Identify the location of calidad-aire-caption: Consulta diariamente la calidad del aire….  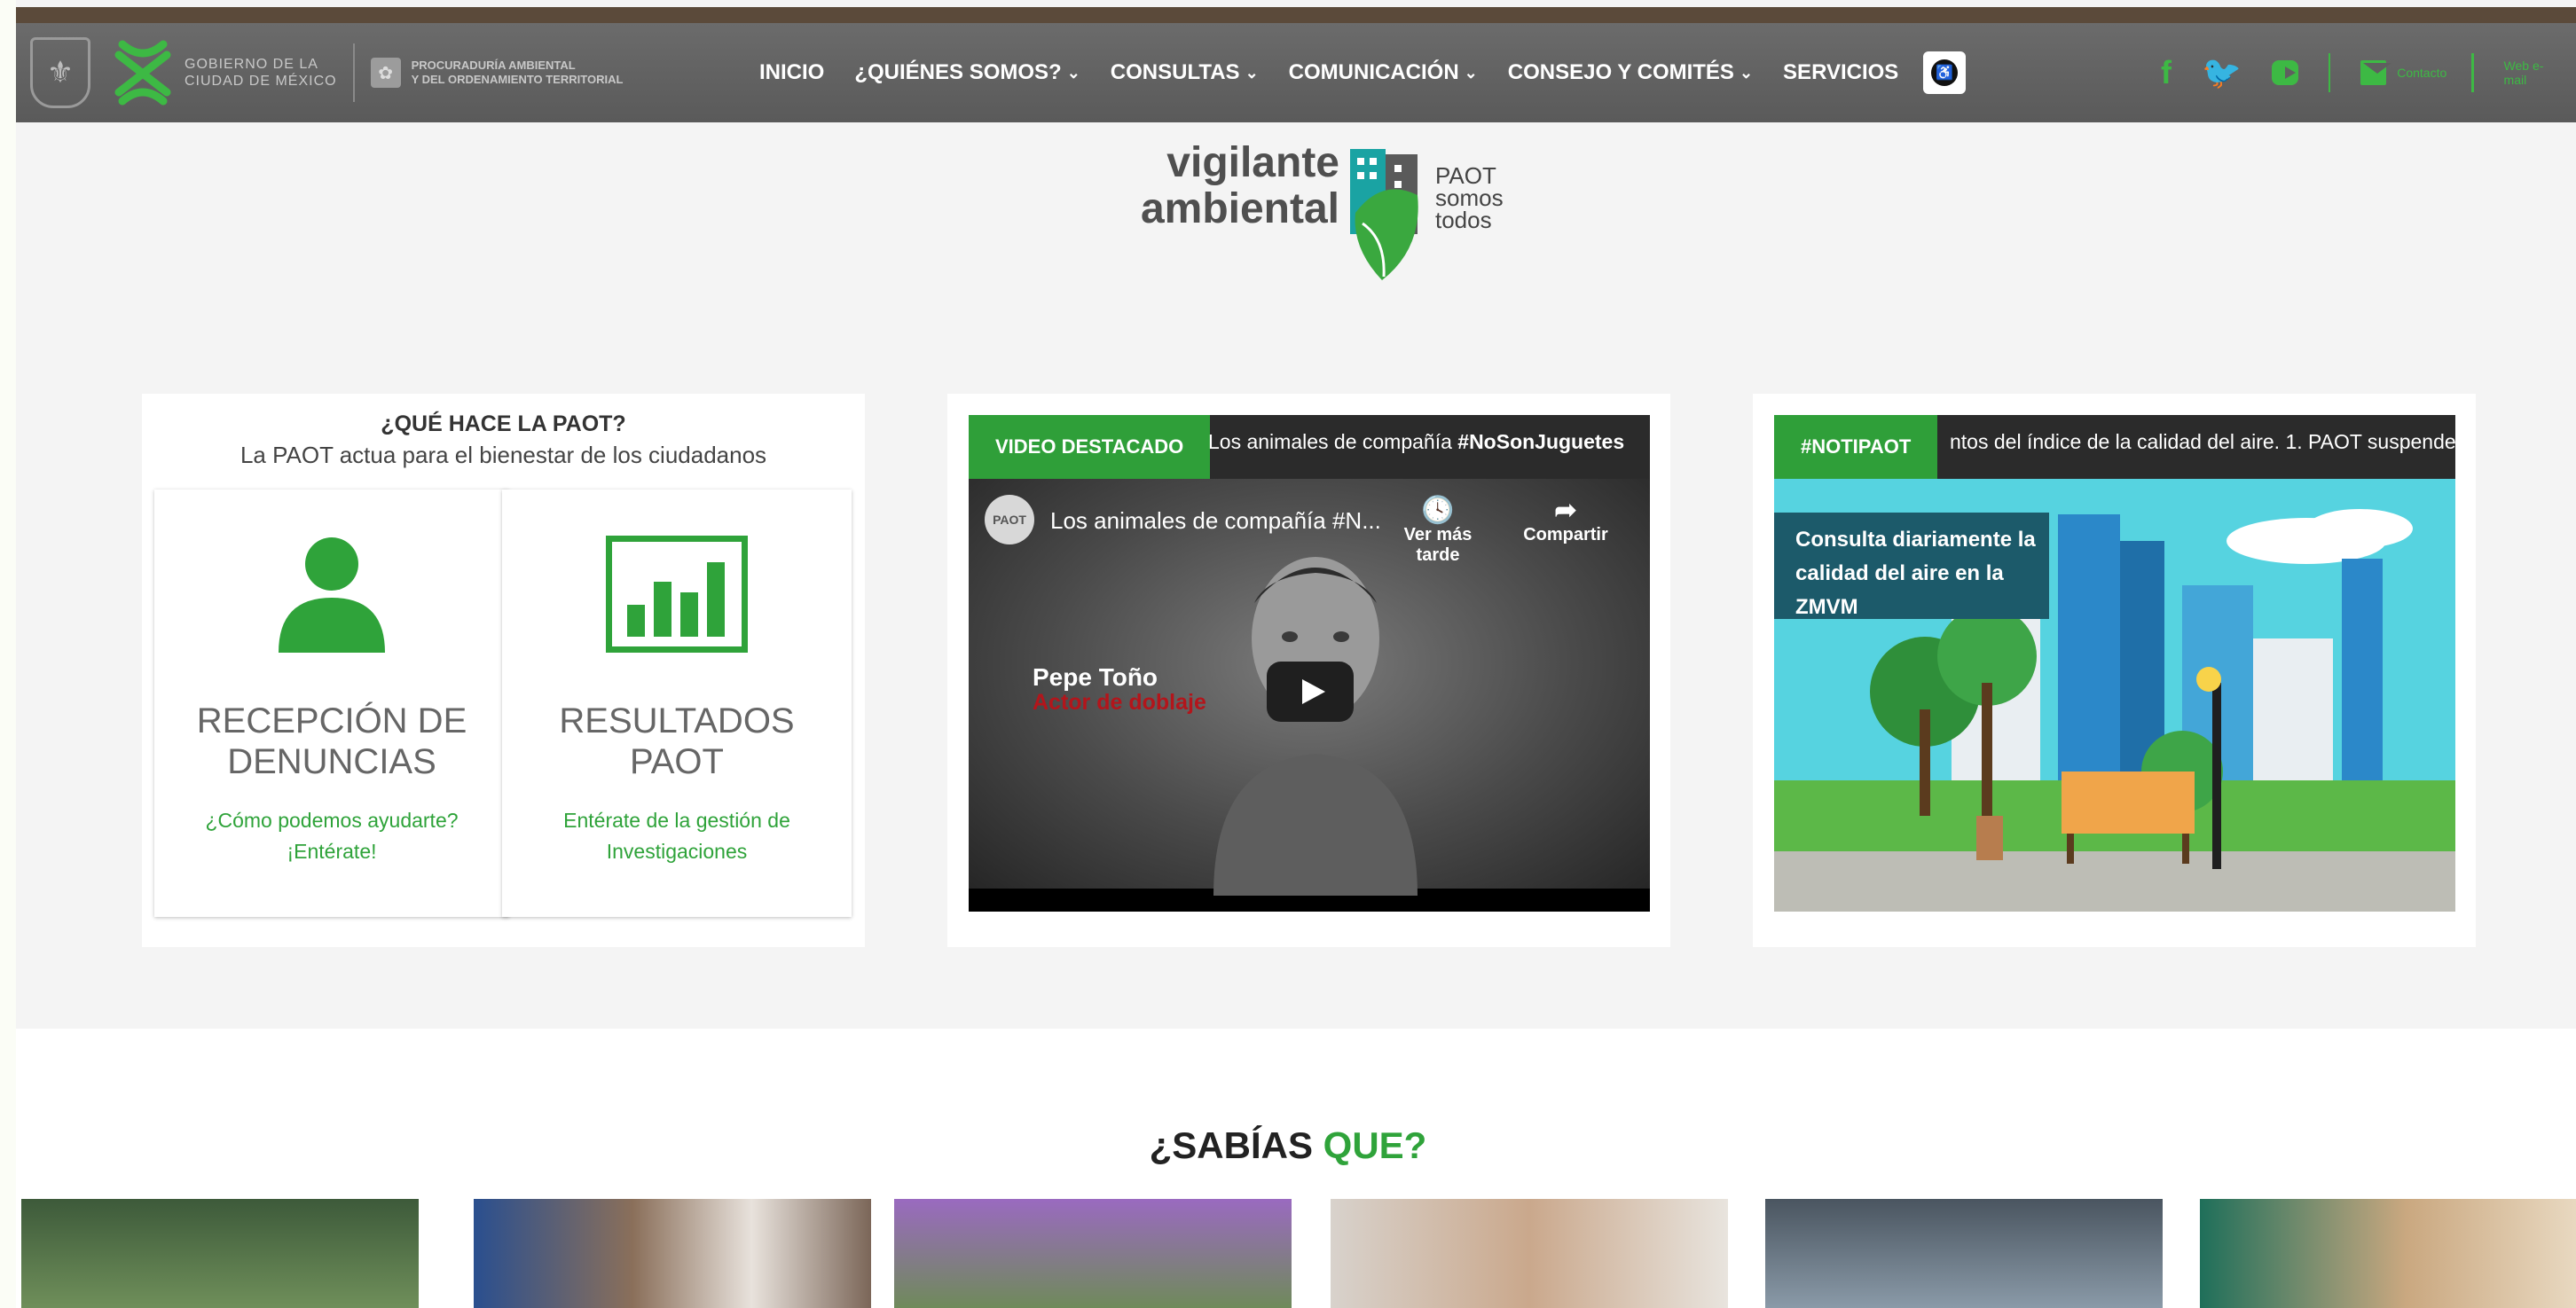
(1911, 566).